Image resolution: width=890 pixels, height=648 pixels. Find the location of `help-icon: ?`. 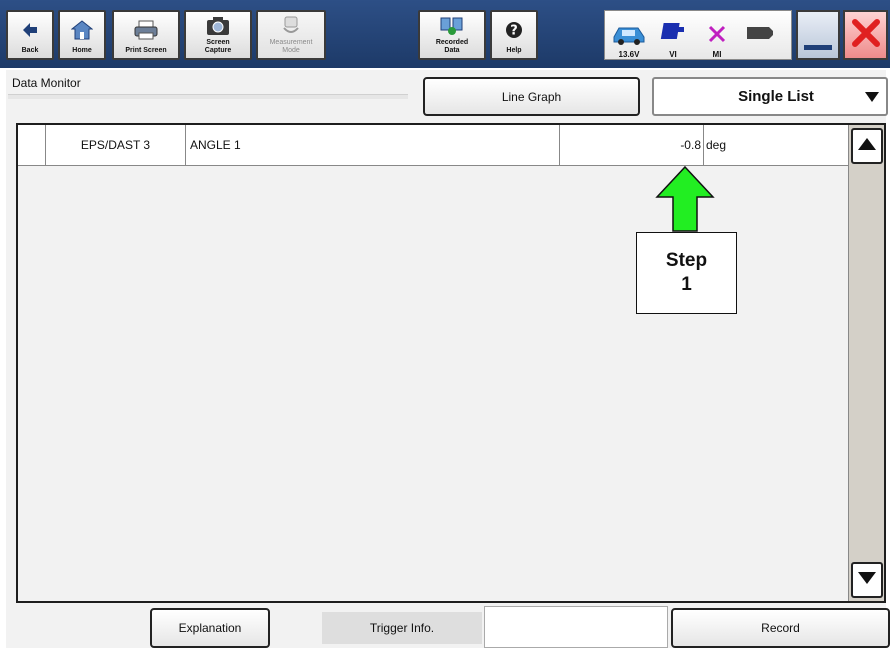

help-icon: ? is located at coordinates (514, 29).